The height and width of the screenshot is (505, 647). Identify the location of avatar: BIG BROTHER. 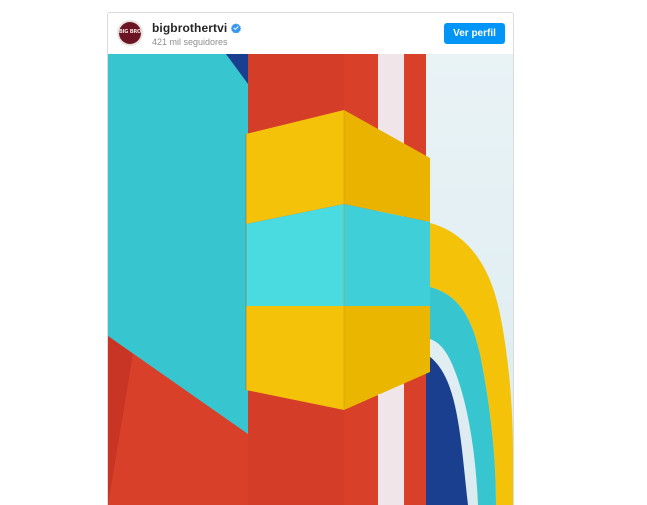
(130, 33).